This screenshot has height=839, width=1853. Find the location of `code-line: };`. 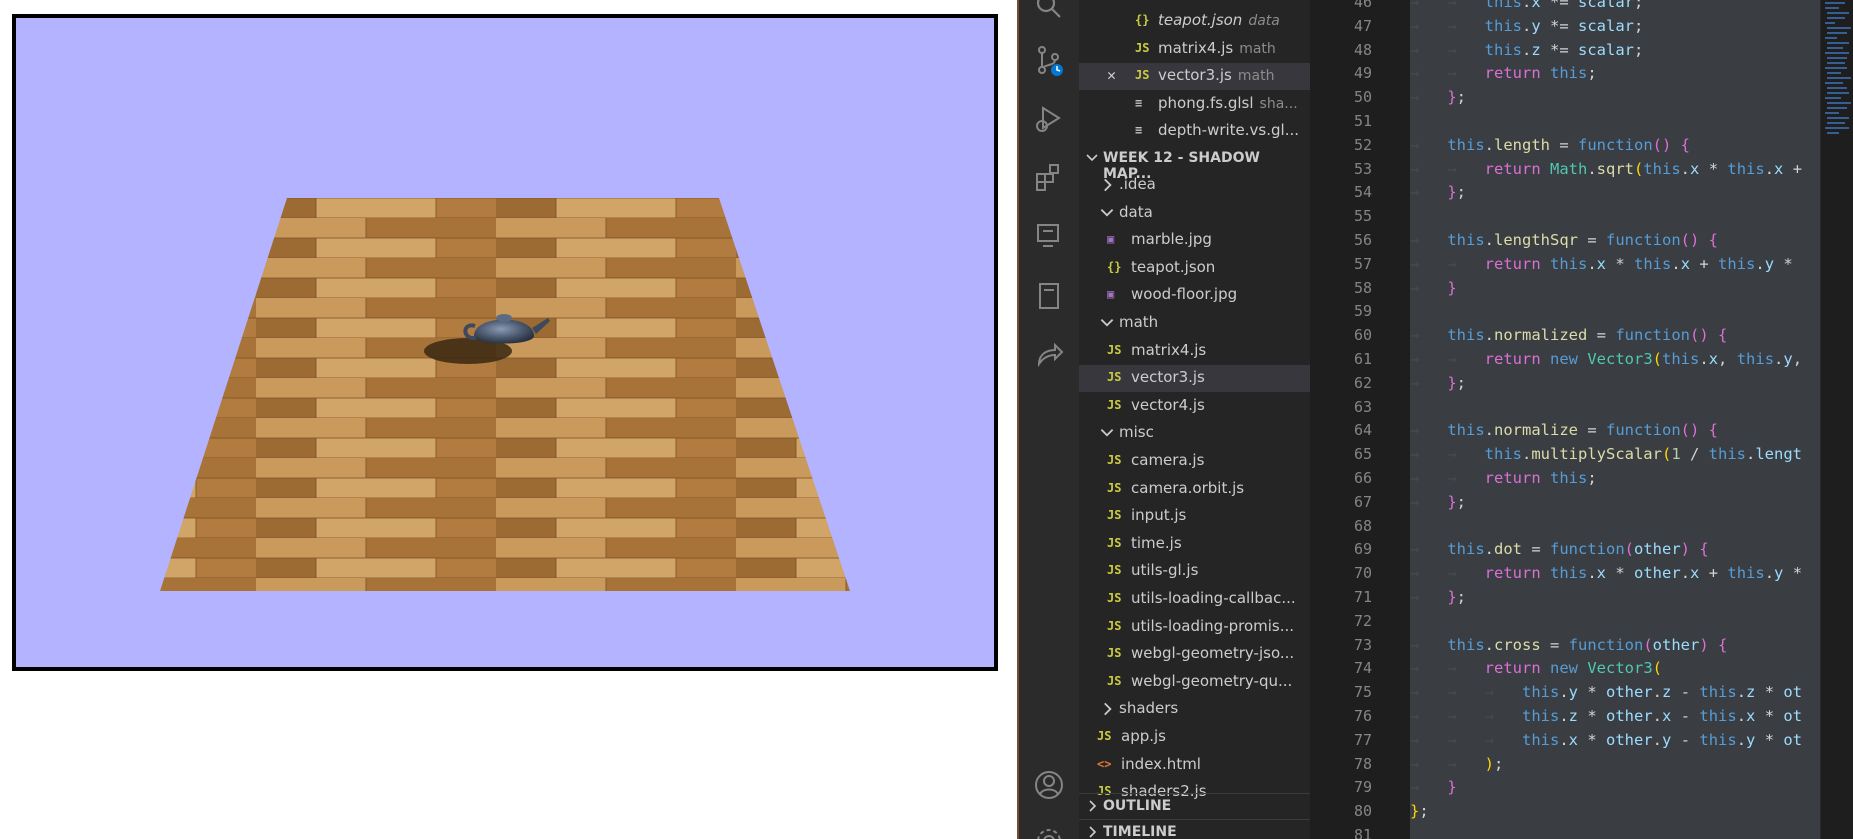

code-line: }; is located at coordinates (1419, 811).